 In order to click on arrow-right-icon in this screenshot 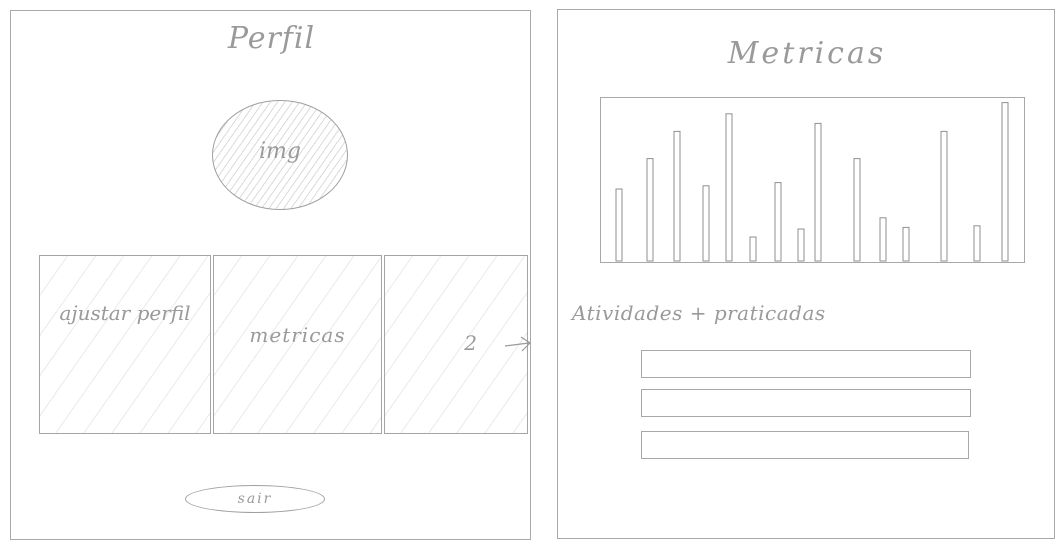, I will do `click(518, 344)`.